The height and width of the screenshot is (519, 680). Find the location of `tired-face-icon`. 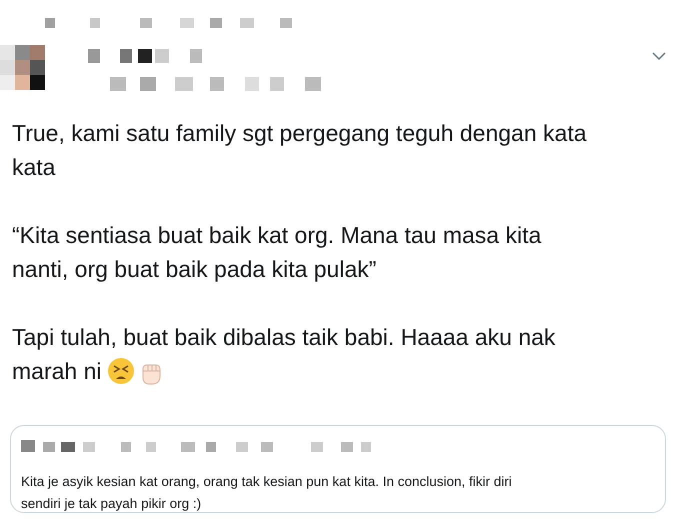

tired-face-icon is located at coordinates (121, 371).